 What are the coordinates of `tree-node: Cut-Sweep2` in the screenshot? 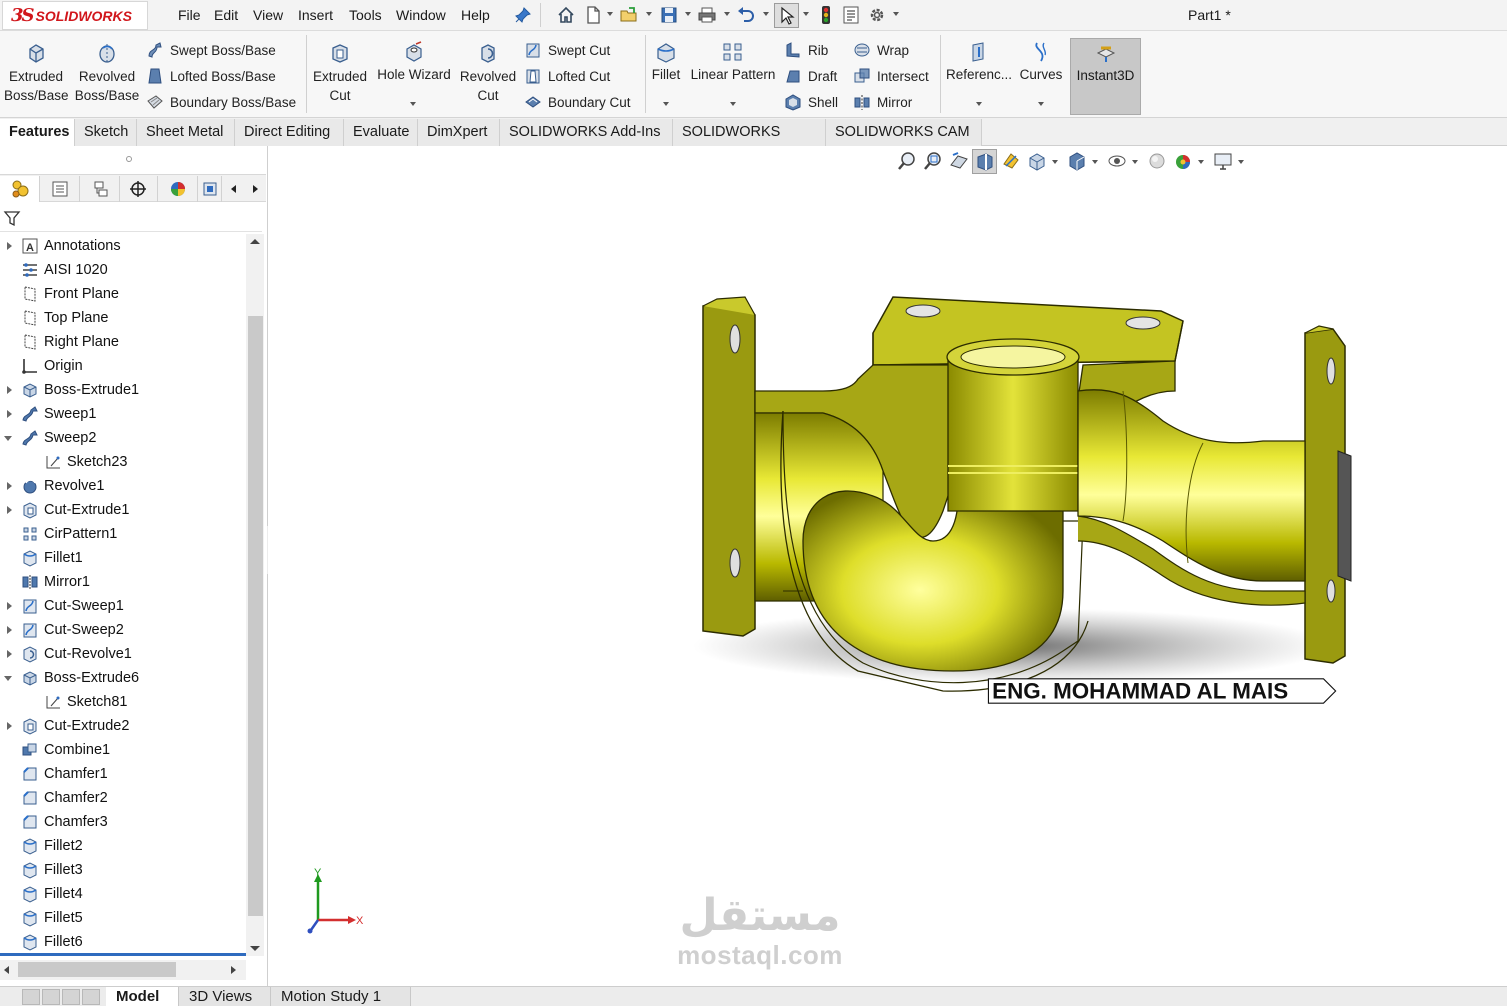 It's located at (65, 630).